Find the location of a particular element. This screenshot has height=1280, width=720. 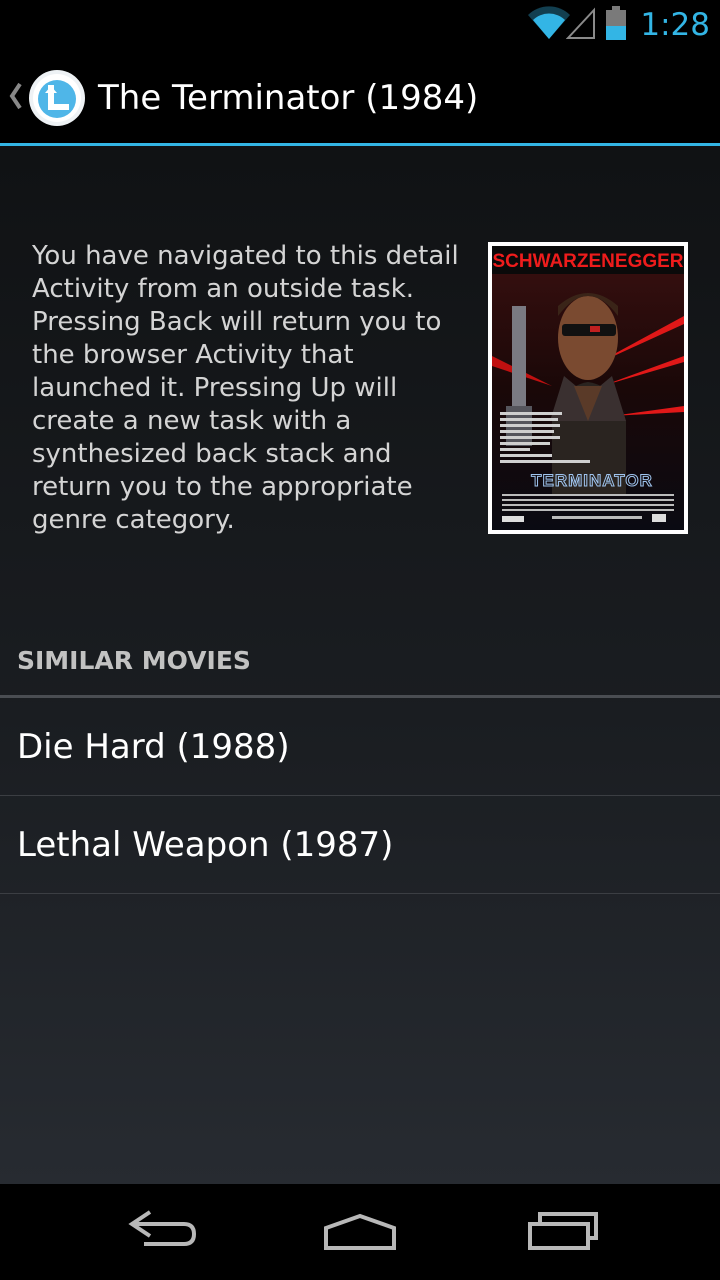

section-header-label: SIMILAR MOVIES is located at coordinates (134, 660).